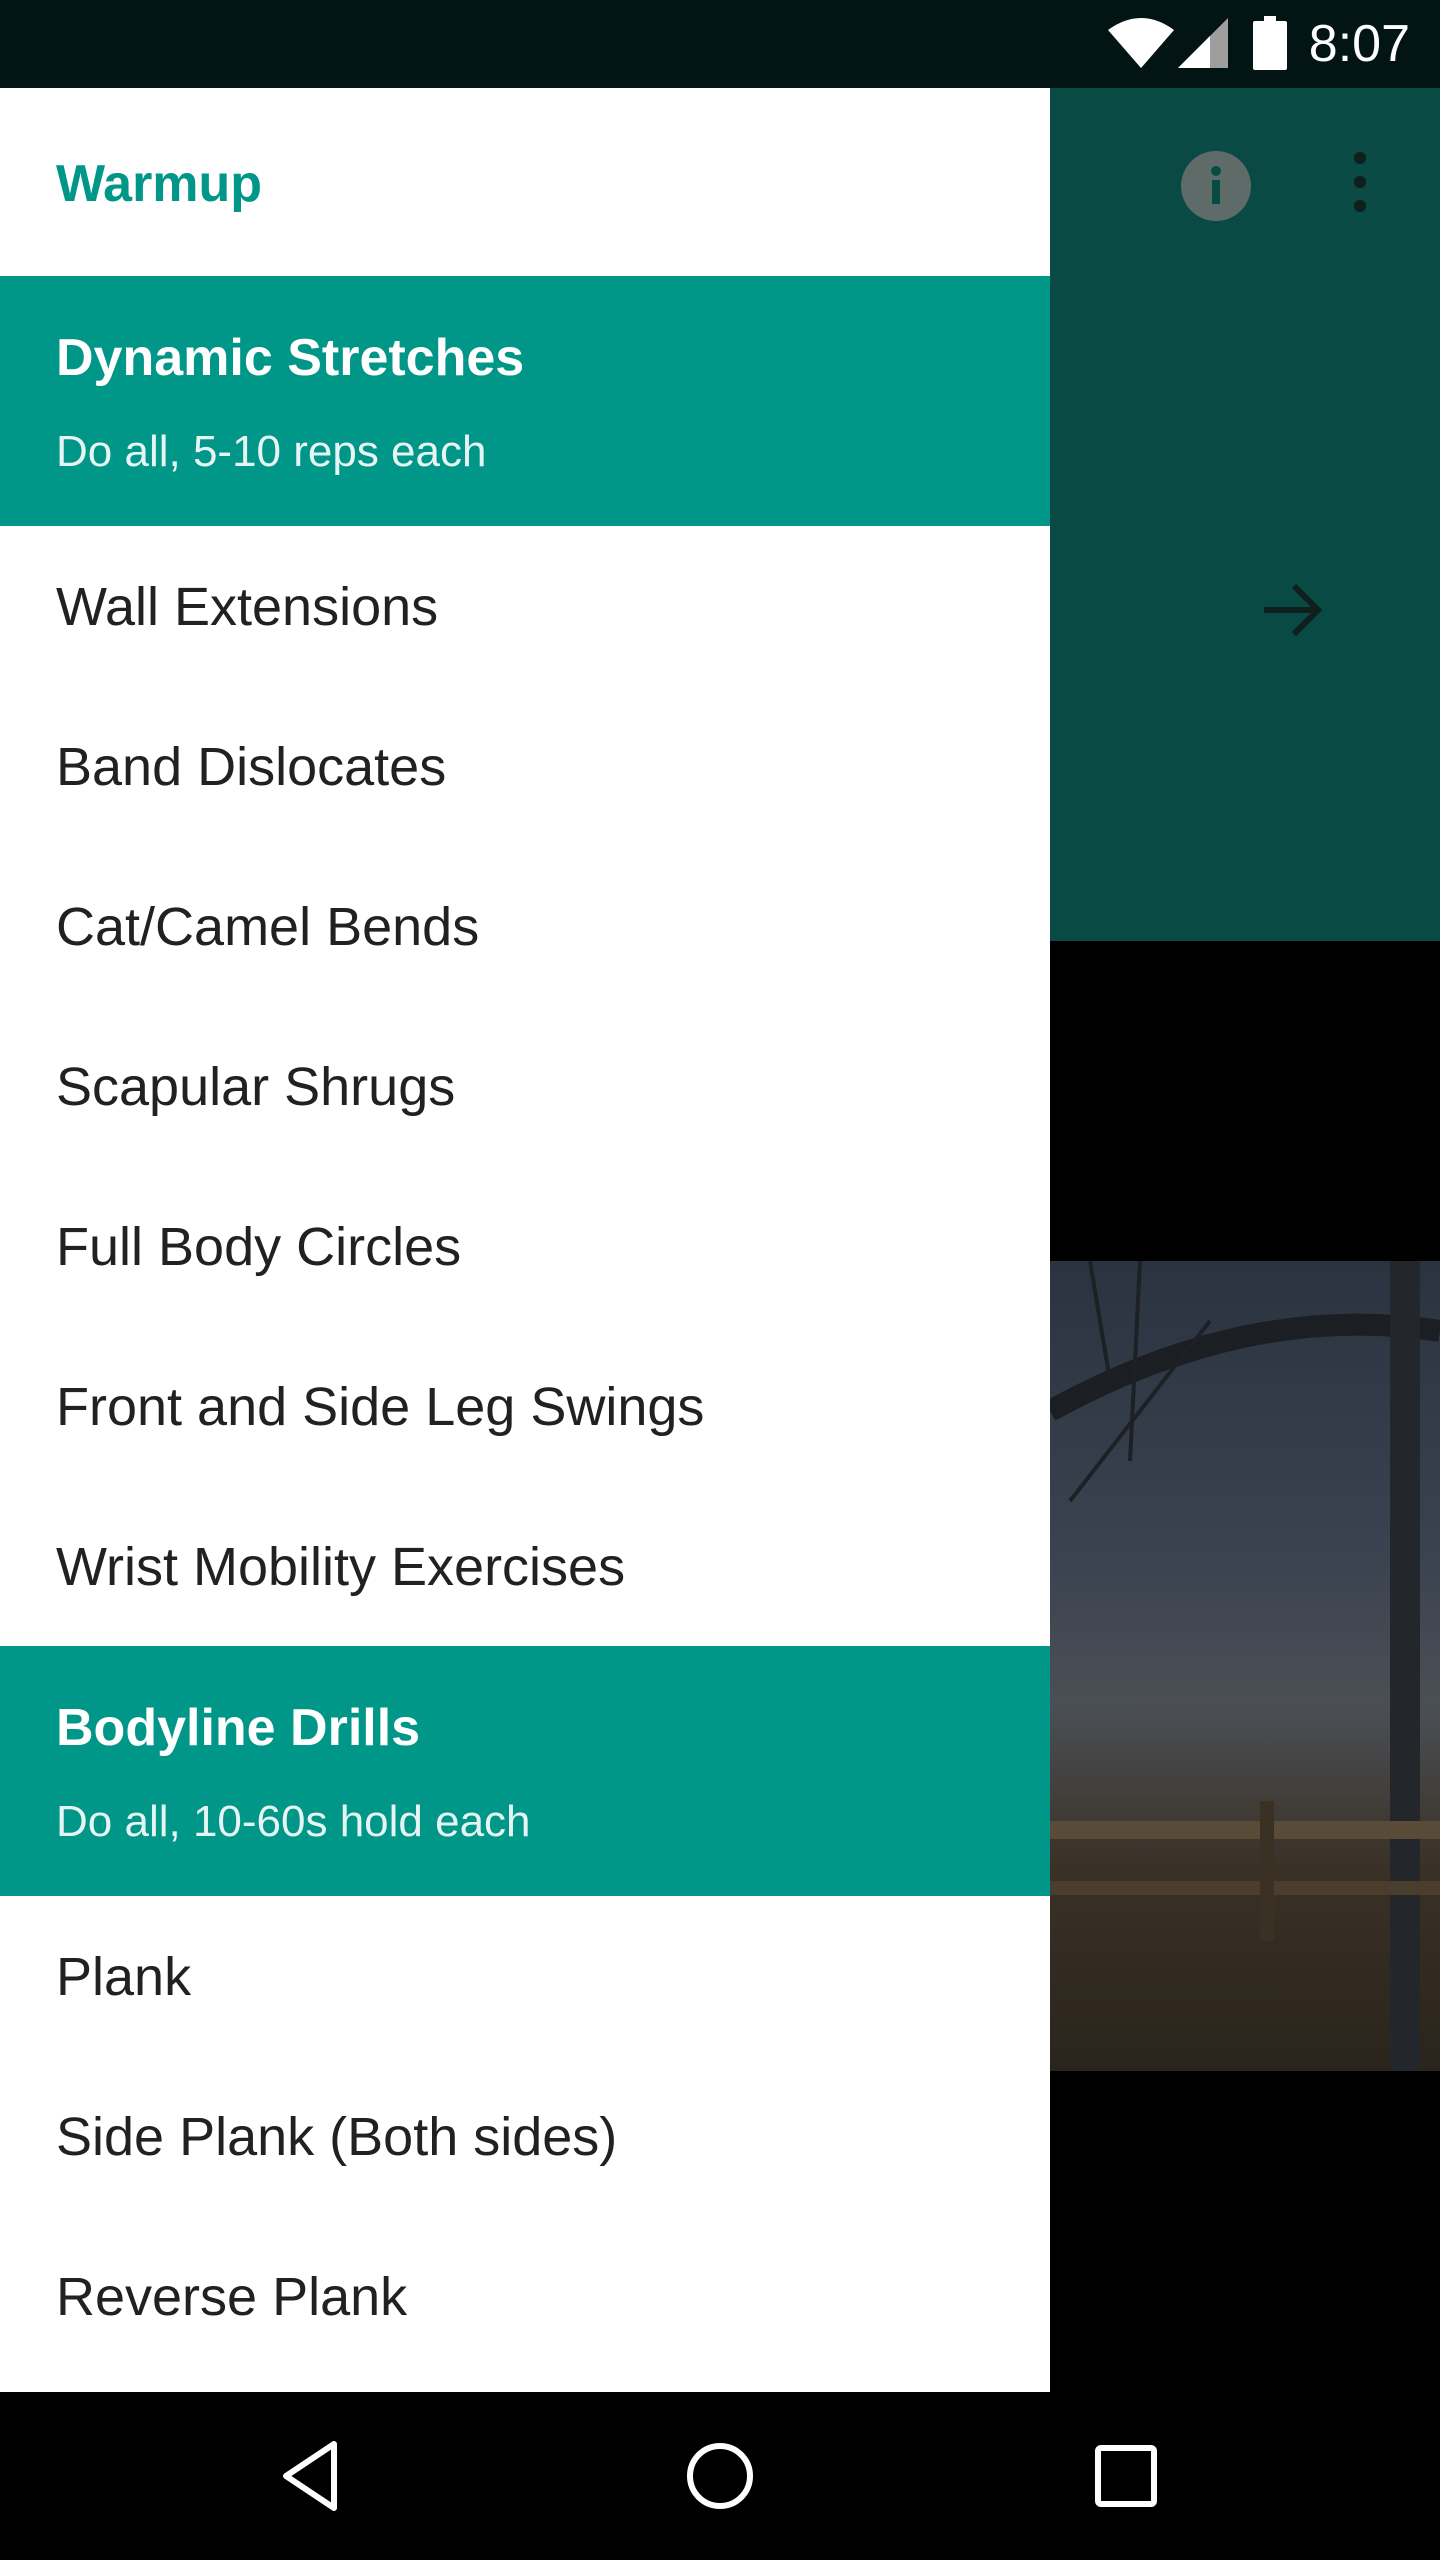 The height and width of the screenshot is (2560, 1440). I want to click on list-item-label: Plank, so click(124, 1977).